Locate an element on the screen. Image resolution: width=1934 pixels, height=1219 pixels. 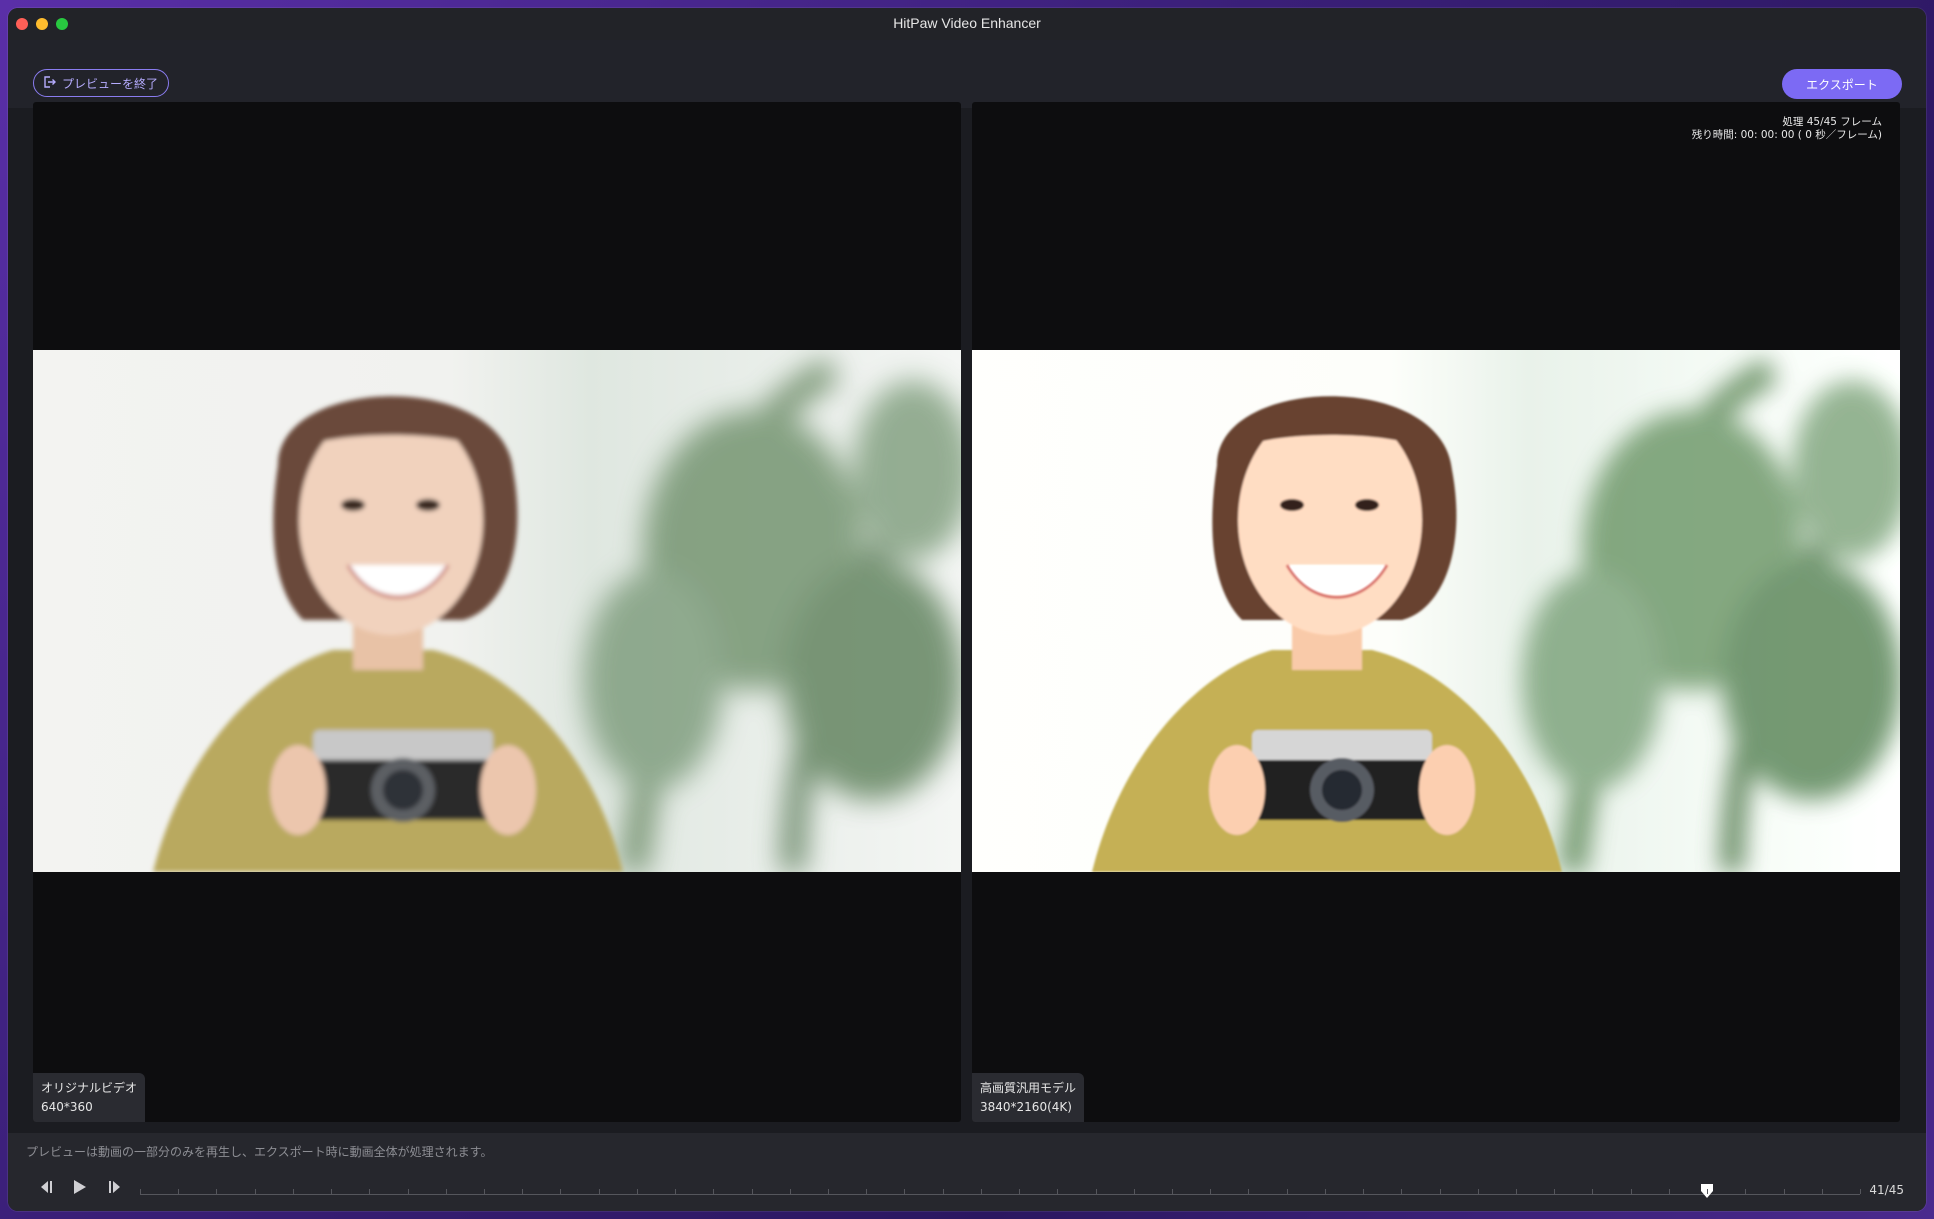
timeline-track is located at coordinates (1000, 1194).